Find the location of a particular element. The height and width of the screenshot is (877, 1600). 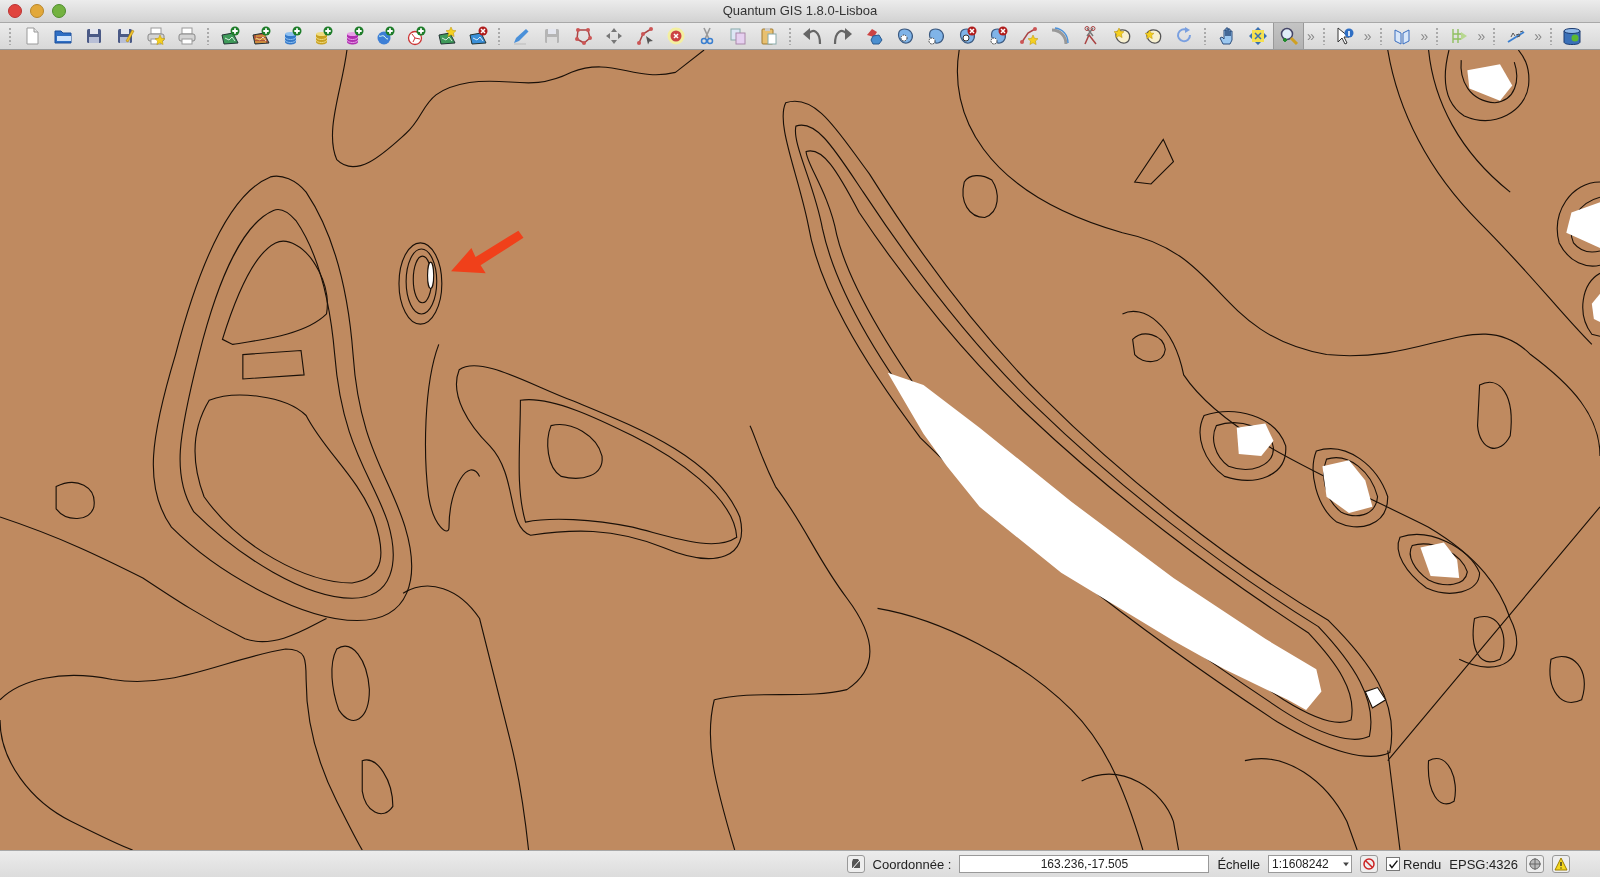

layer-star-icon is located at coordinates (446, 36).